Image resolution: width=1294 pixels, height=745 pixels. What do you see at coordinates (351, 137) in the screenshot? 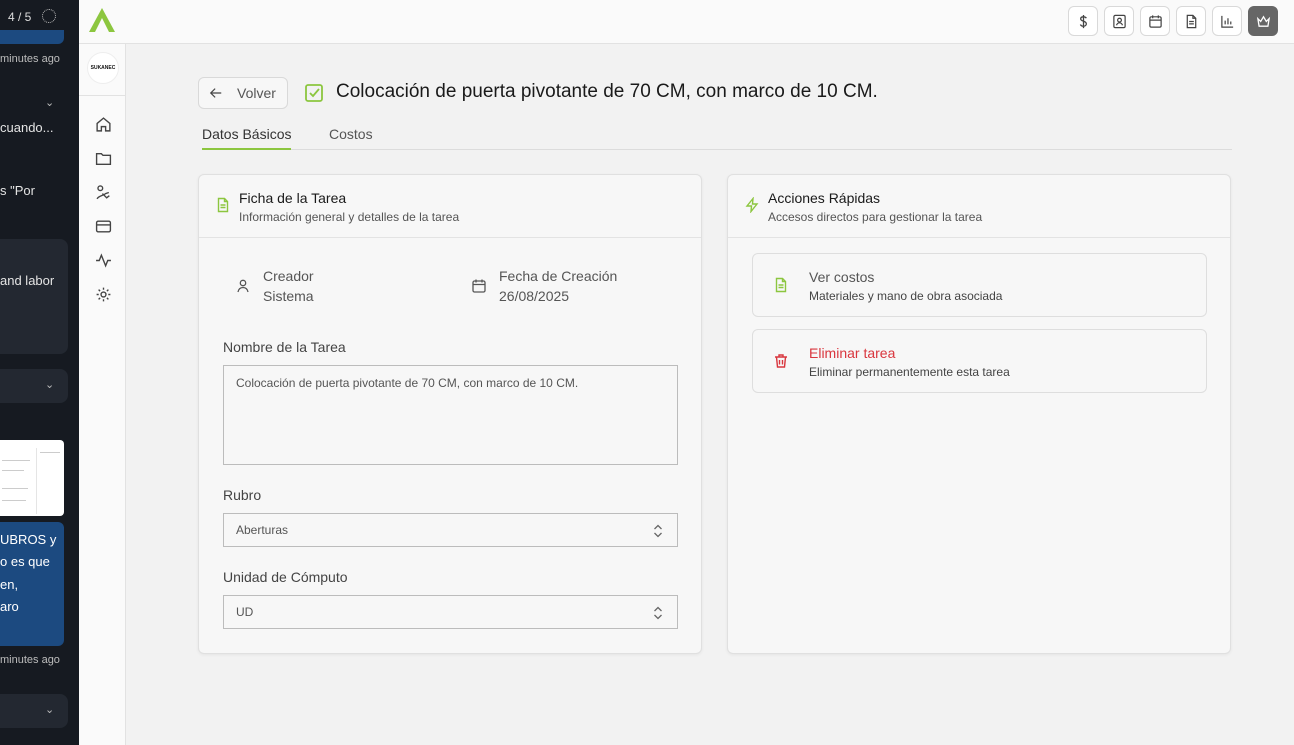
I see `tab-costos: Costos` at bounding box center [351, 137].